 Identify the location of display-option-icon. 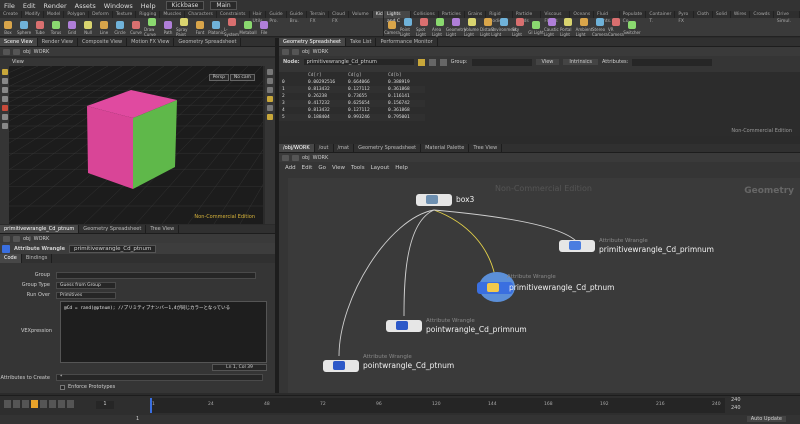
(270, 72).